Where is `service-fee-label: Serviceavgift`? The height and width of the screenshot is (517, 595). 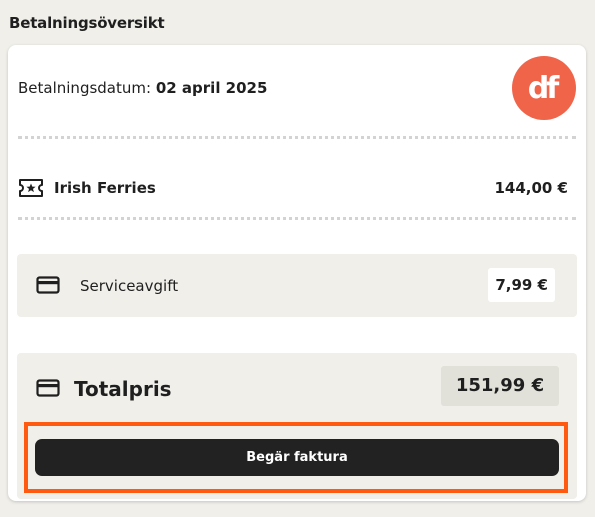 service-fee-label: Serviceavgift is located at coordinates (129, 286).